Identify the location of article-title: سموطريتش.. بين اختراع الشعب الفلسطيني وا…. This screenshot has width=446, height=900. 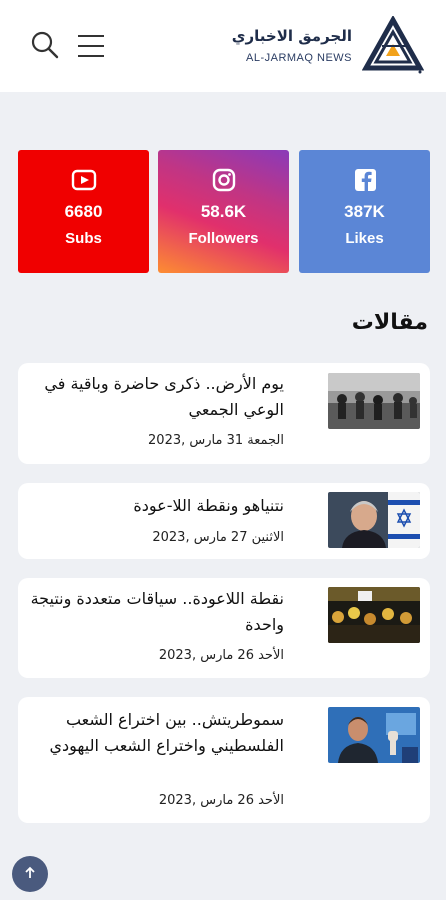
(153, 733).